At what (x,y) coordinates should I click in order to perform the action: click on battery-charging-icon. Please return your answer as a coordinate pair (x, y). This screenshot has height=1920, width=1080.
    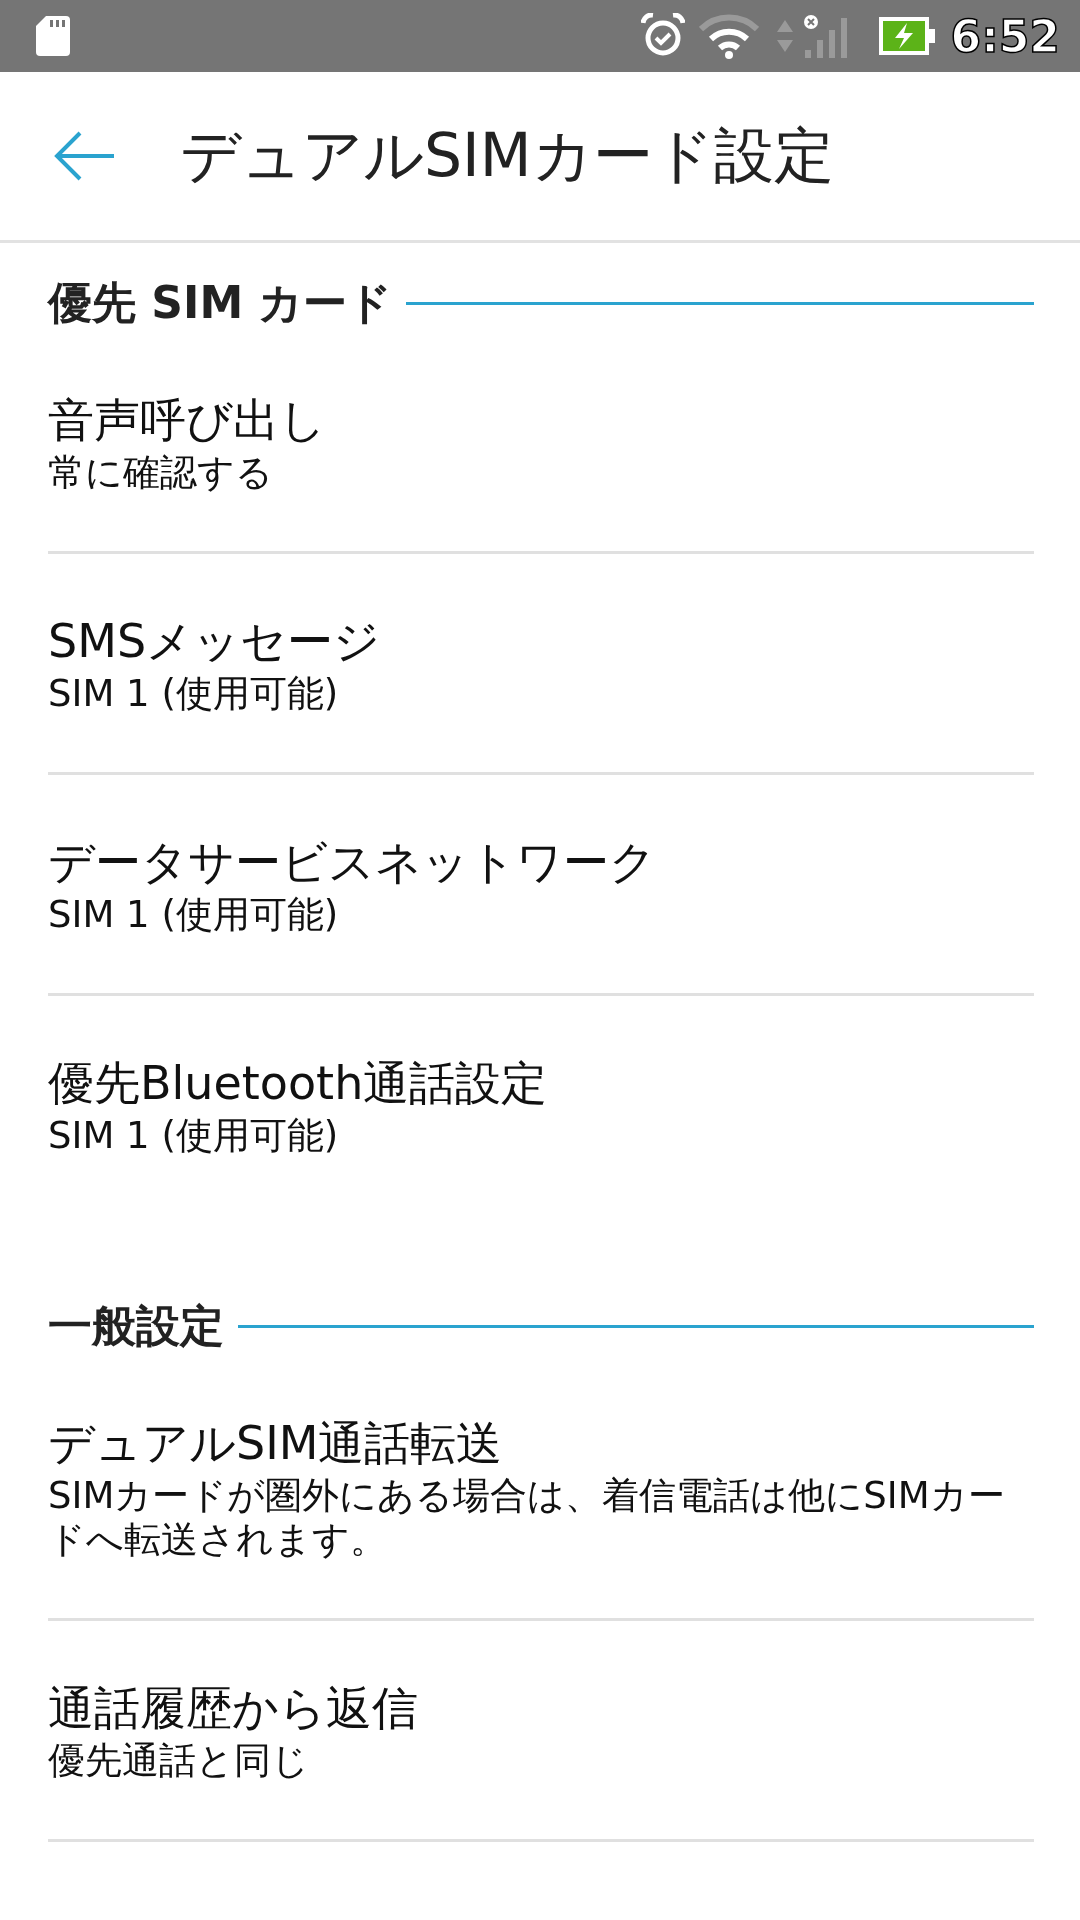
    Looking at the image, I should click on (906, 36).